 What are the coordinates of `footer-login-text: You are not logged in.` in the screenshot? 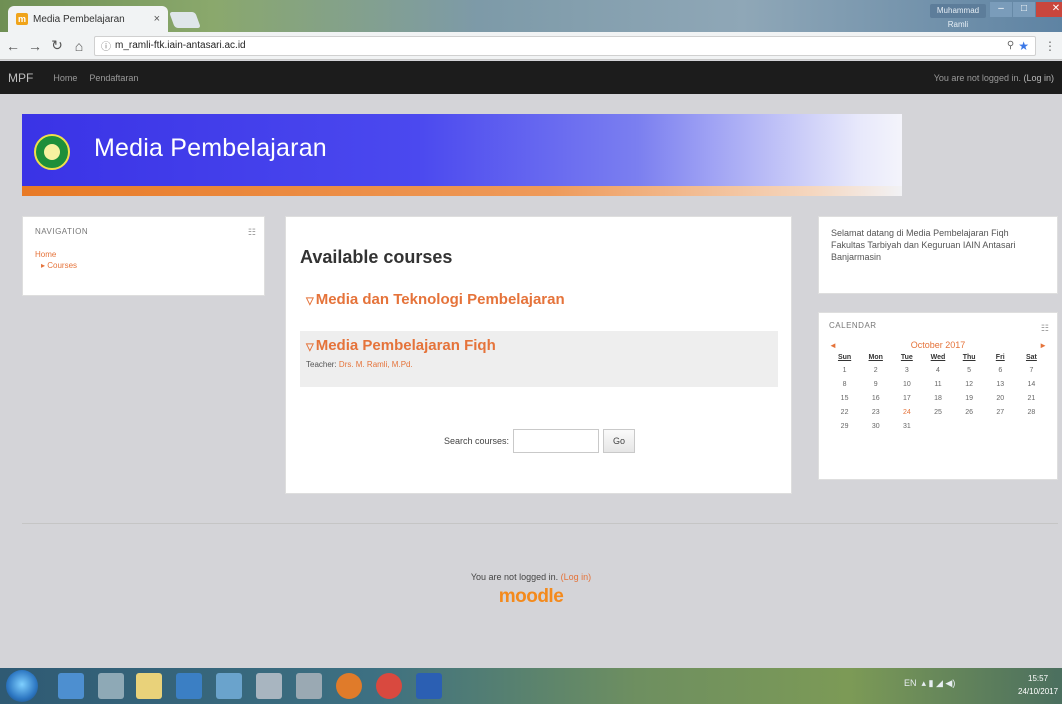 It's located at (514, 577).